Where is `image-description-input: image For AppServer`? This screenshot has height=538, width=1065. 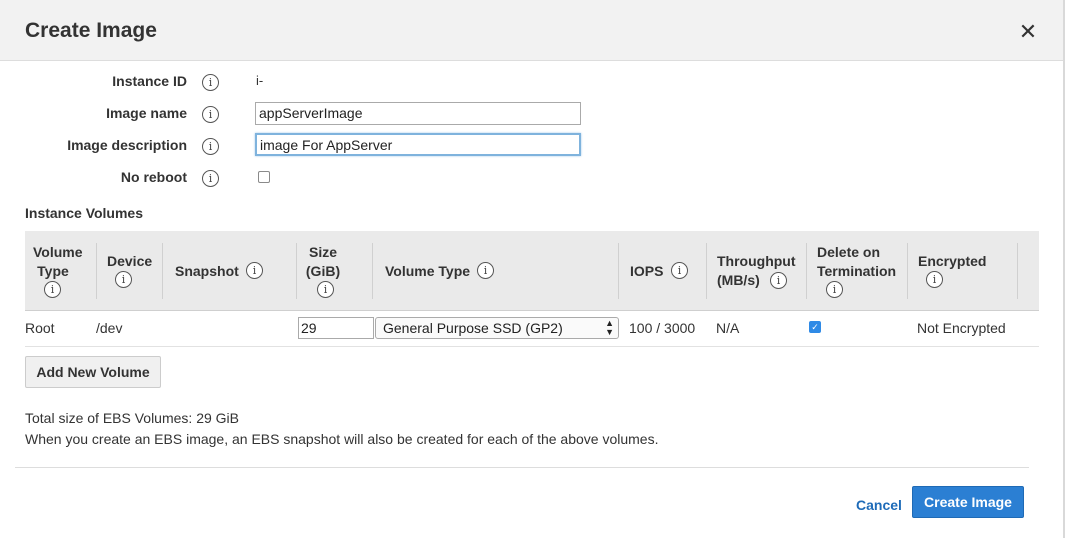
image-description-input: image For AppServer is located at coordinates (418, 144).